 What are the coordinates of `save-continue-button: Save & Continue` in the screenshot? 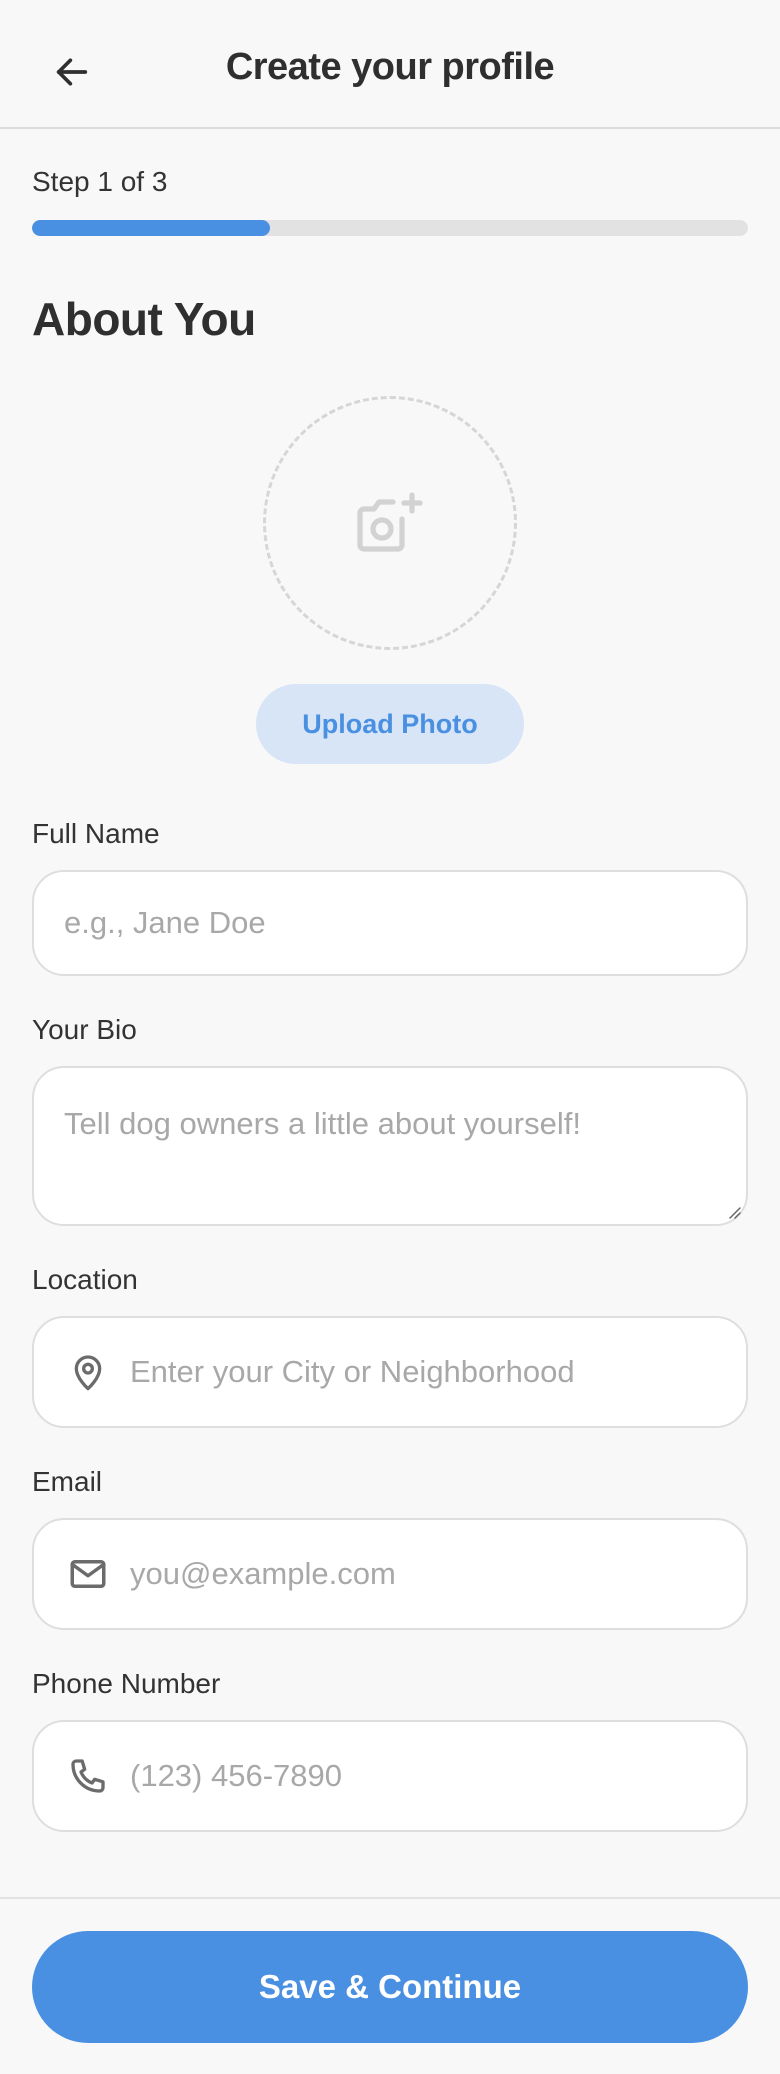 It's located at (390, 1987).